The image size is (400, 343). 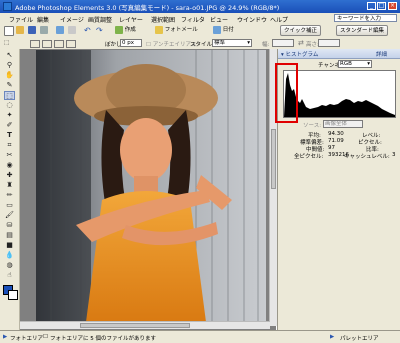 I want to click on photo-area-checkbox: ☐, so click(x=45, y=337).